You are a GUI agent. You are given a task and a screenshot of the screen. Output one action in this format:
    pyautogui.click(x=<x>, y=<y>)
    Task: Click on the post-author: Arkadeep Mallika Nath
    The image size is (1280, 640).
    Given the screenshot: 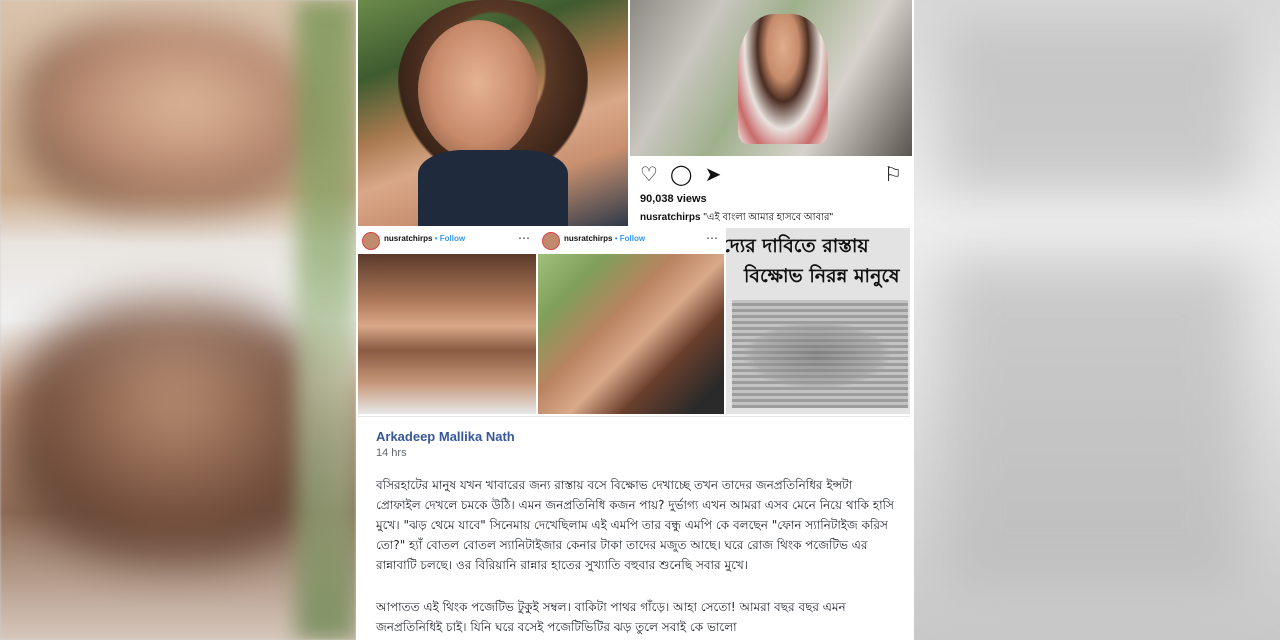 What is the action you would take?
    pyautogui.click(x=445, y=436)
    